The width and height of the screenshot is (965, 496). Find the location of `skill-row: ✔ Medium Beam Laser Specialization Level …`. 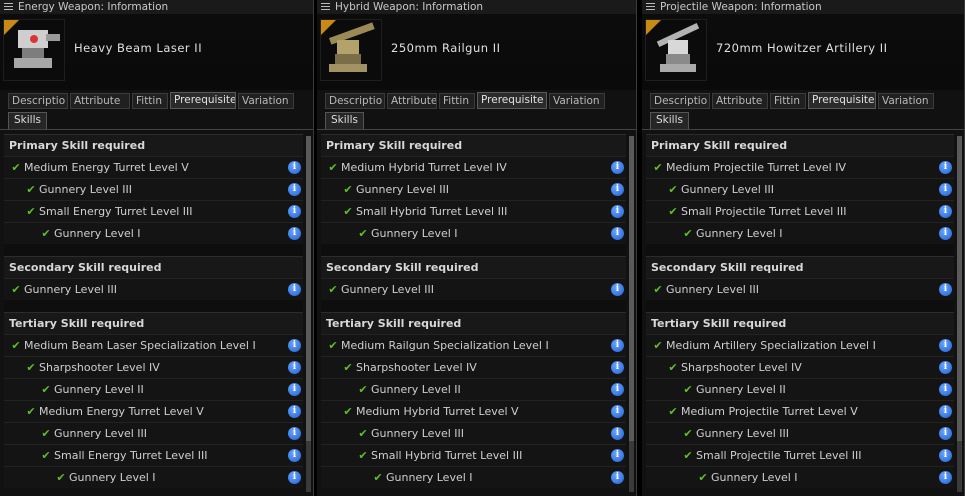

skill-row: ✔ Medium Beam Laser Specialization Level … is located at coordinates (153, 345).